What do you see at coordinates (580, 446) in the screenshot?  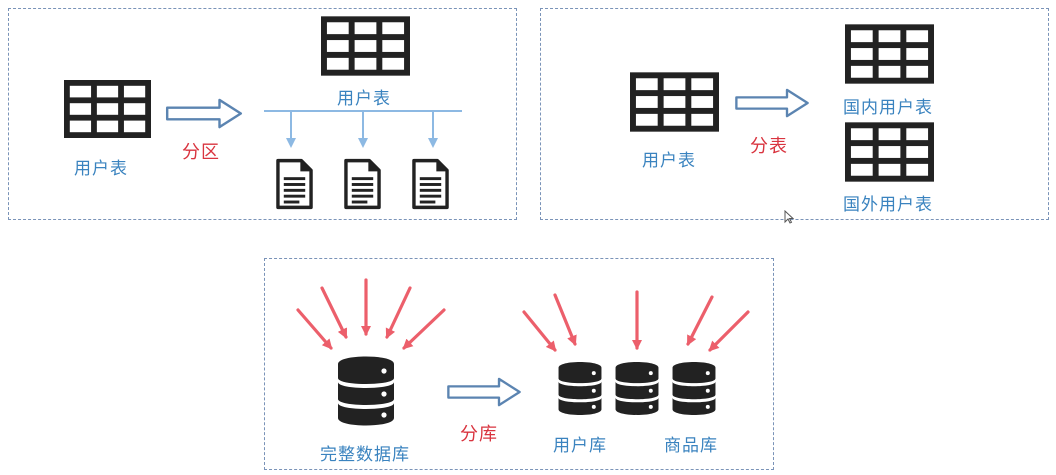 I see `user-db-label: 用户库` at bounding box center [580, 446].